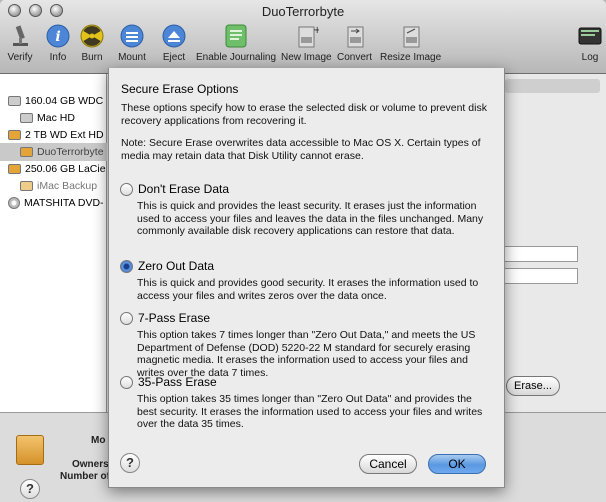 This screenshot has width=606, height=502. I want to click on sidebar-item-disk-250gb: 250.06 GB LaCie, so click(61, 169).